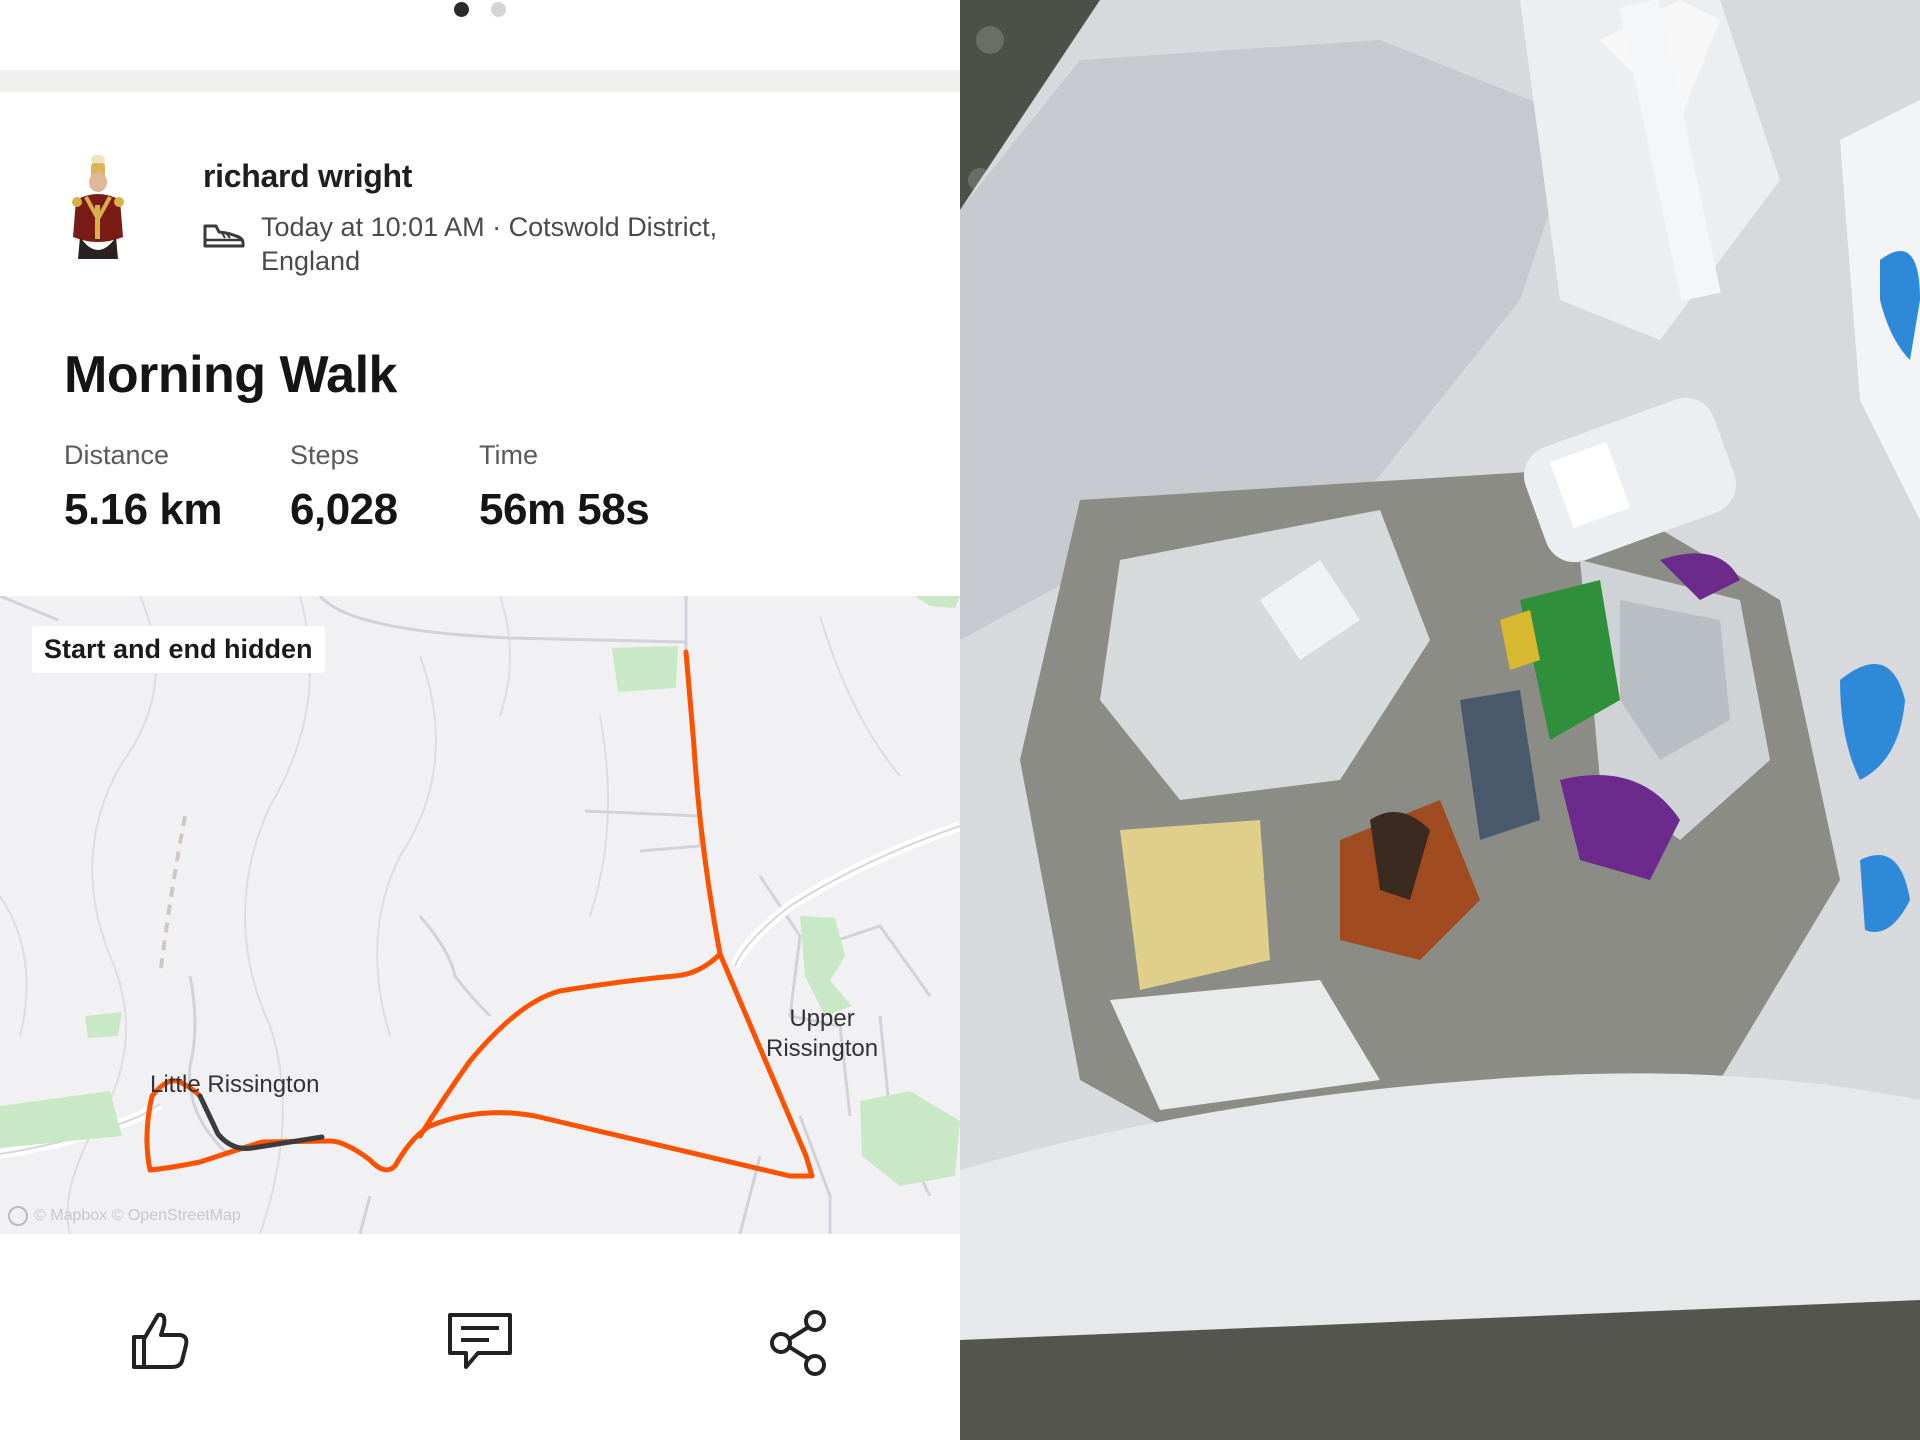 Image resolution: width=1920 pixels, height=1440 pixels. Describe the element at coordinates (230, 375) in the screenshot. I see `activity-title: Morning Walk` at that location.